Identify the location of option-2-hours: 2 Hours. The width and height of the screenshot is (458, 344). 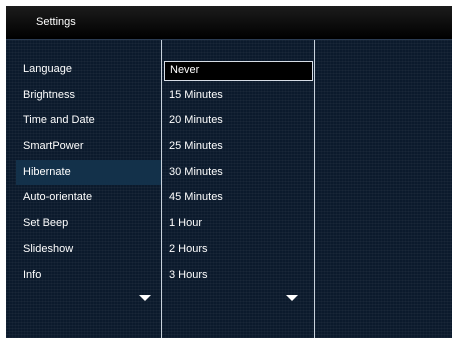
(238, 250).